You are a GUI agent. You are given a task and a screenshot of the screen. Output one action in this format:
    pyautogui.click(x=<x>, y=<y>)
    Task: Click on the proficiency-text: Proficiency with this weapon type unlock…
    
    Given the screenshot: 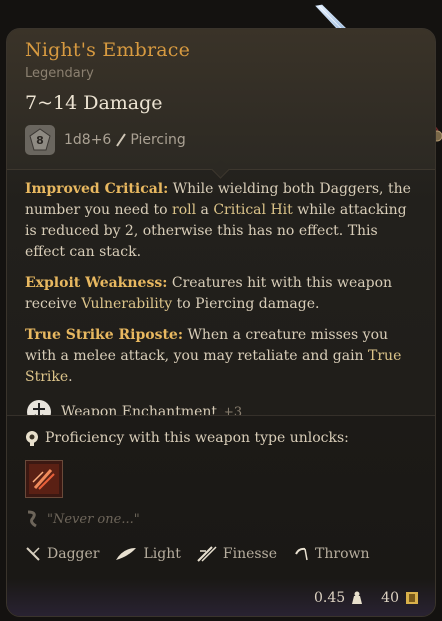 What is the action you would take?
    pyautogui.click(x=197, y=438)
    